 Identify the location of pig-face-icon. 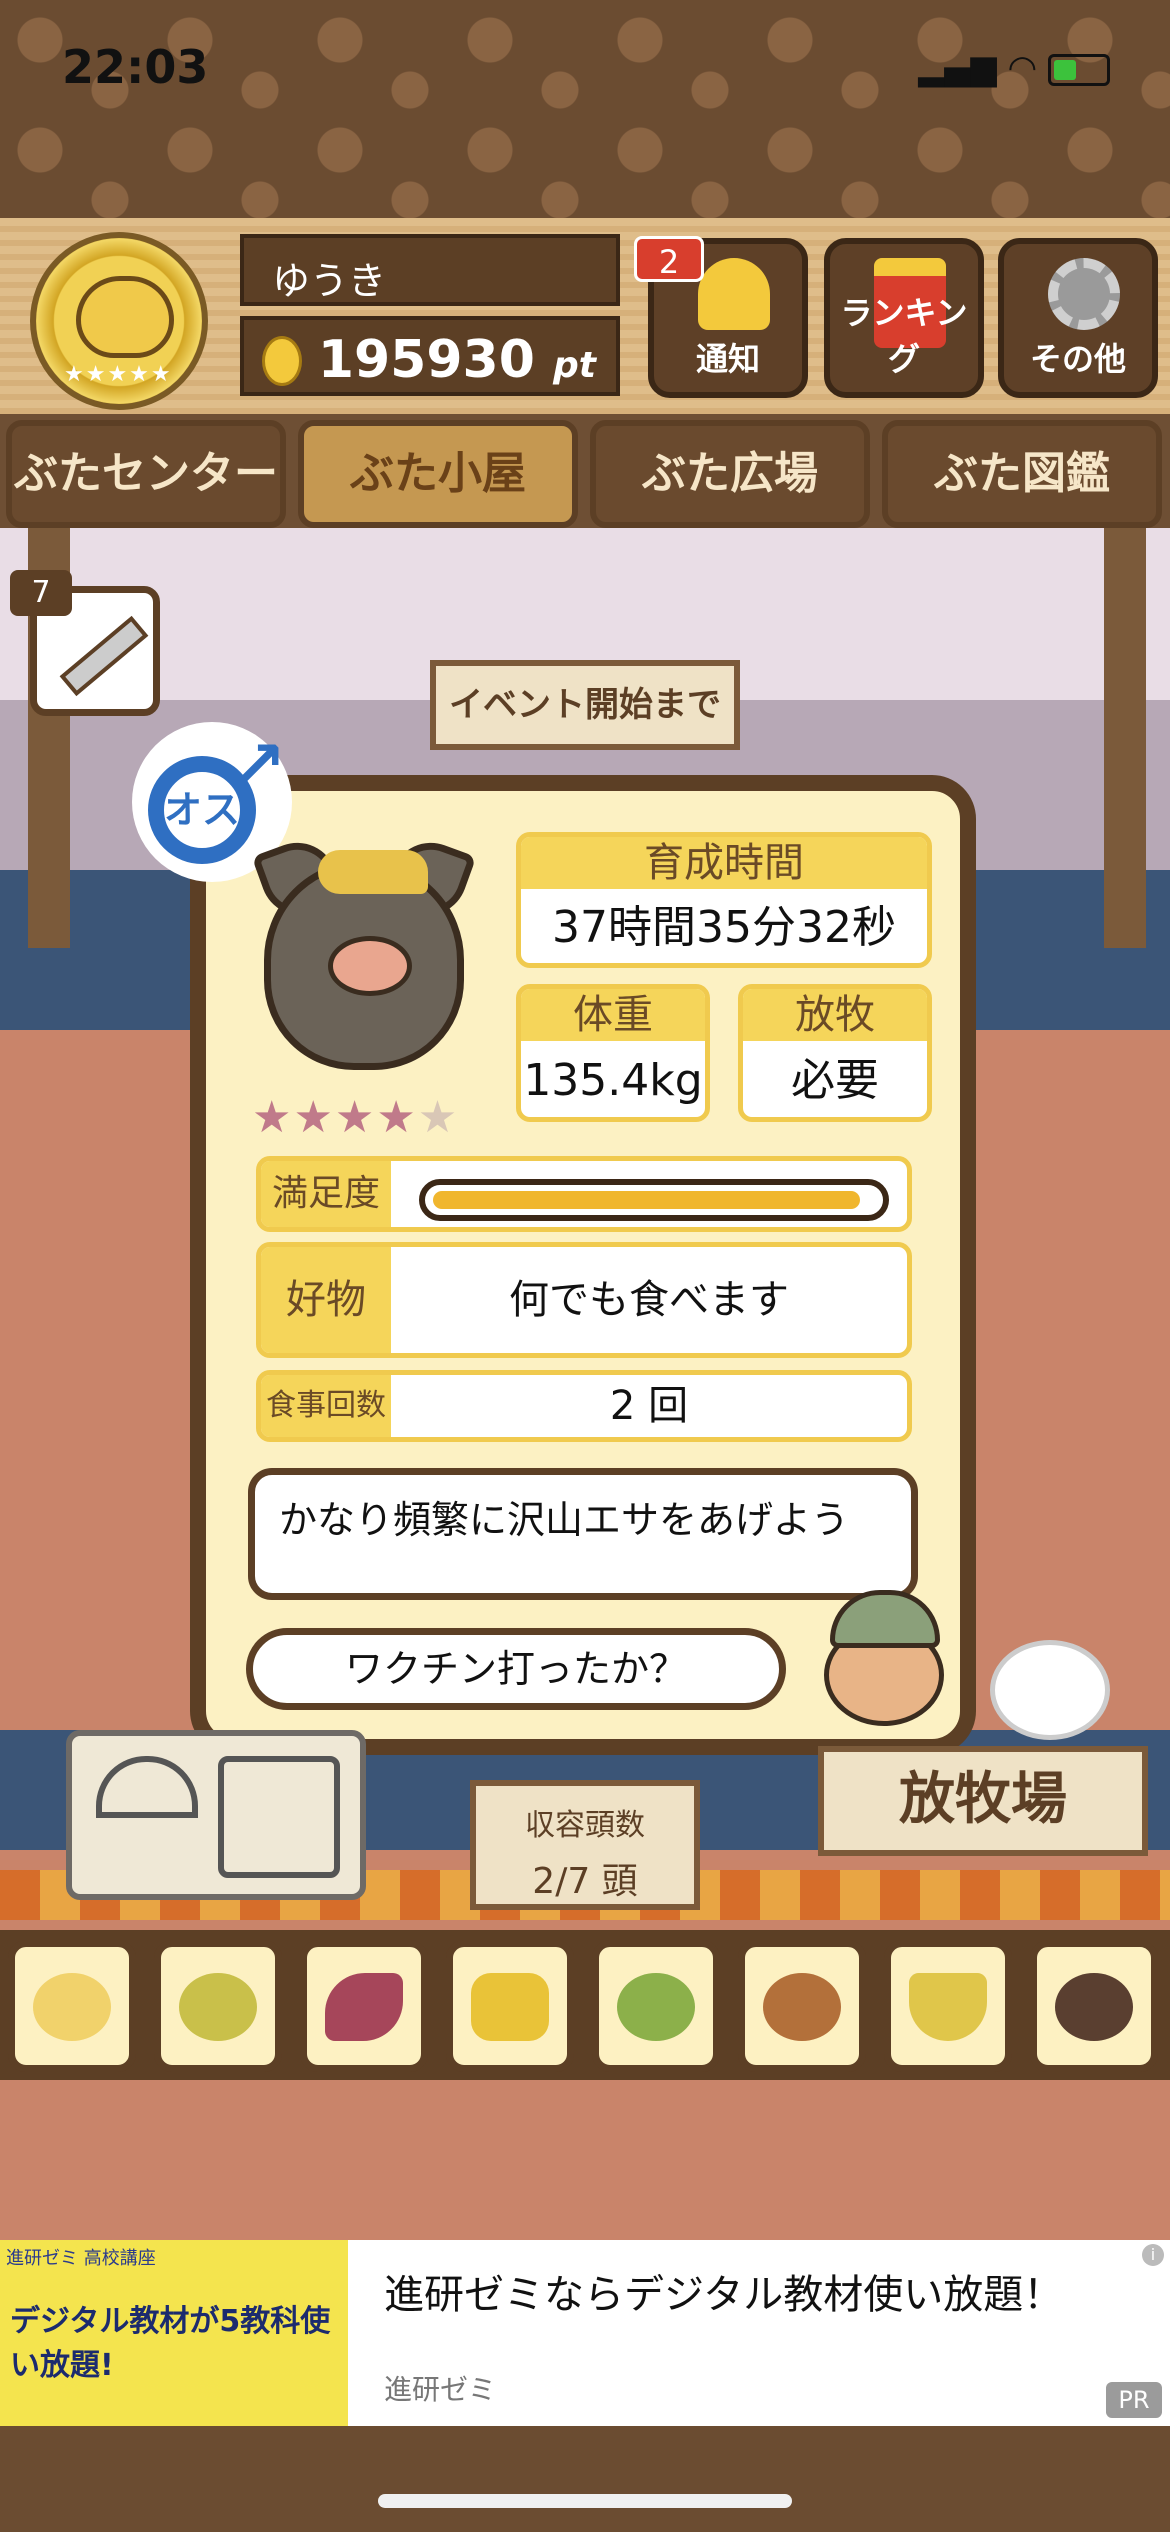
(125, 317).